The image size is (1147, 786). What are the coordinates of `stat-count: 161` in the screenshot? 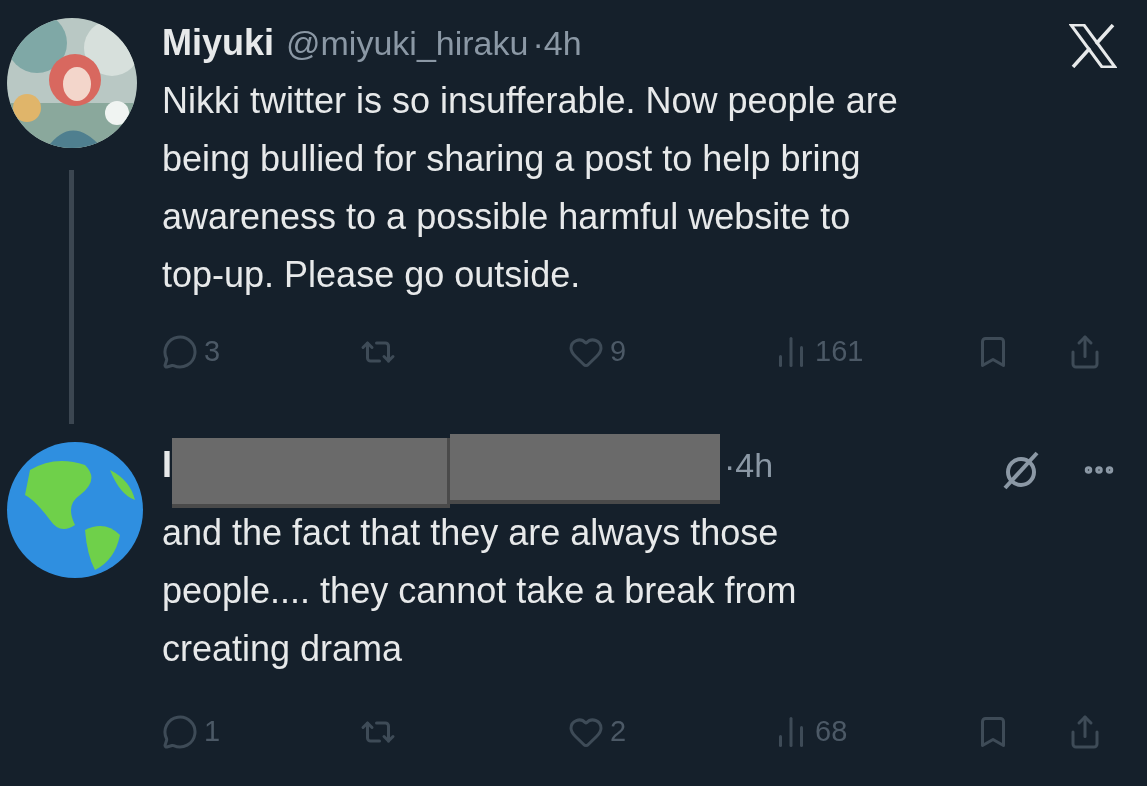 It's located at (839, 351).